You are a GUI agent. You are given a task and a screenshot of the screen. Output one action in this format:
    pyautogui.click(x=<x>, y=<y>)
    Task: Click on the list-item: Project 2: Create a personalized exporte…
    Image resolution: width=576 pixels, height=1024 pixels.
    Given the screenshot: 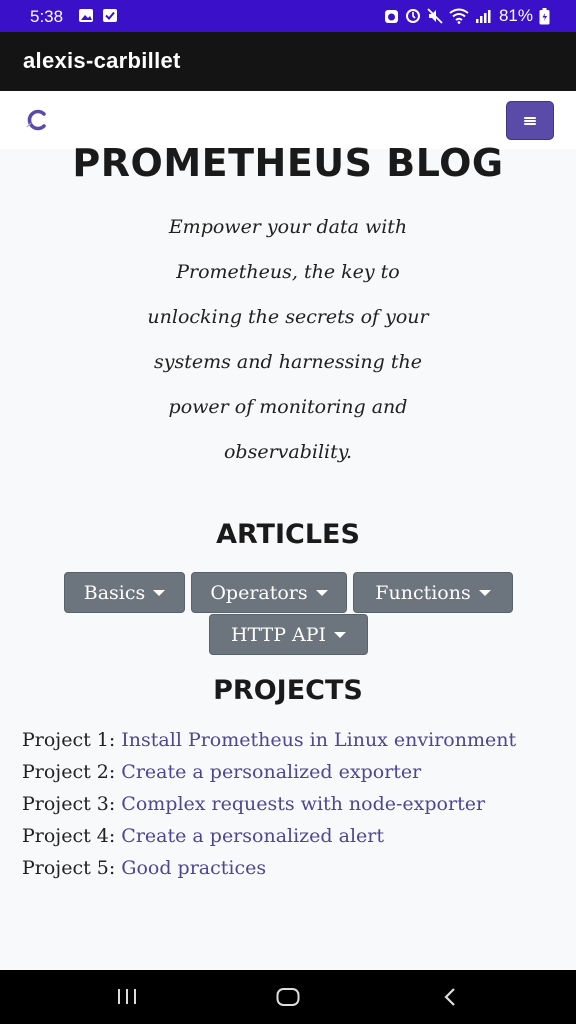 What is the action you would take?
    pyautogui.click(x=287, y=772)
    